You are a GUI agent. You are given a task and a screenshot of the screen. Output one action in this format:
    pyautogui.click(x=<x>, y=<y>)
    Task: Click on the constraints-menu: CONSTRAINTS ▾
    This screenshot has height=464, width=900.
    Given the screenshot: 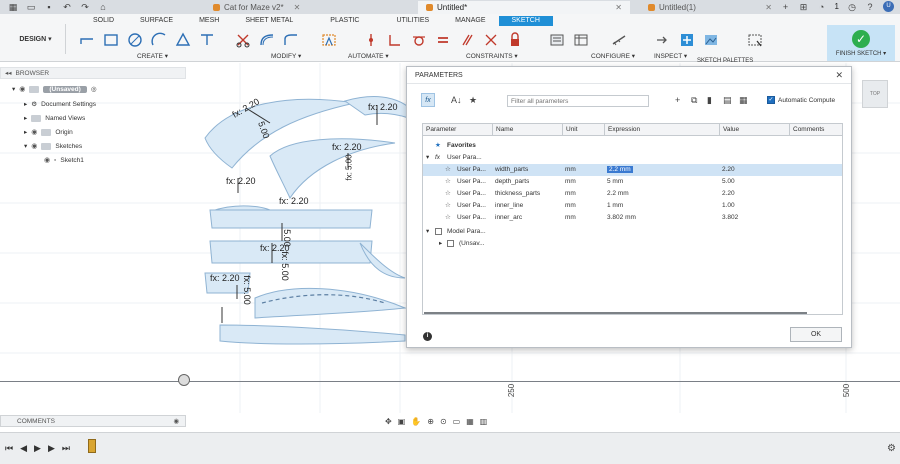 What is the action you would take?
    pyautogui.click(x=492, y=56)
    